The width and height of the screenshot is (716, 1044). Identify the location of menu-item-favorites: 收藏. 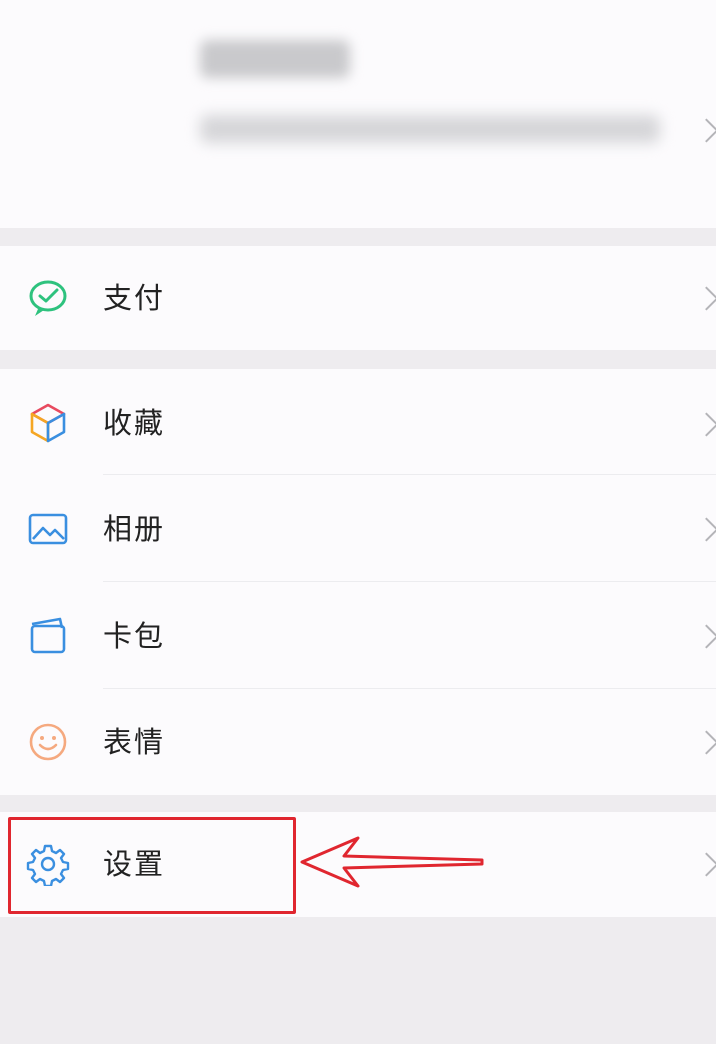
(358, 422).